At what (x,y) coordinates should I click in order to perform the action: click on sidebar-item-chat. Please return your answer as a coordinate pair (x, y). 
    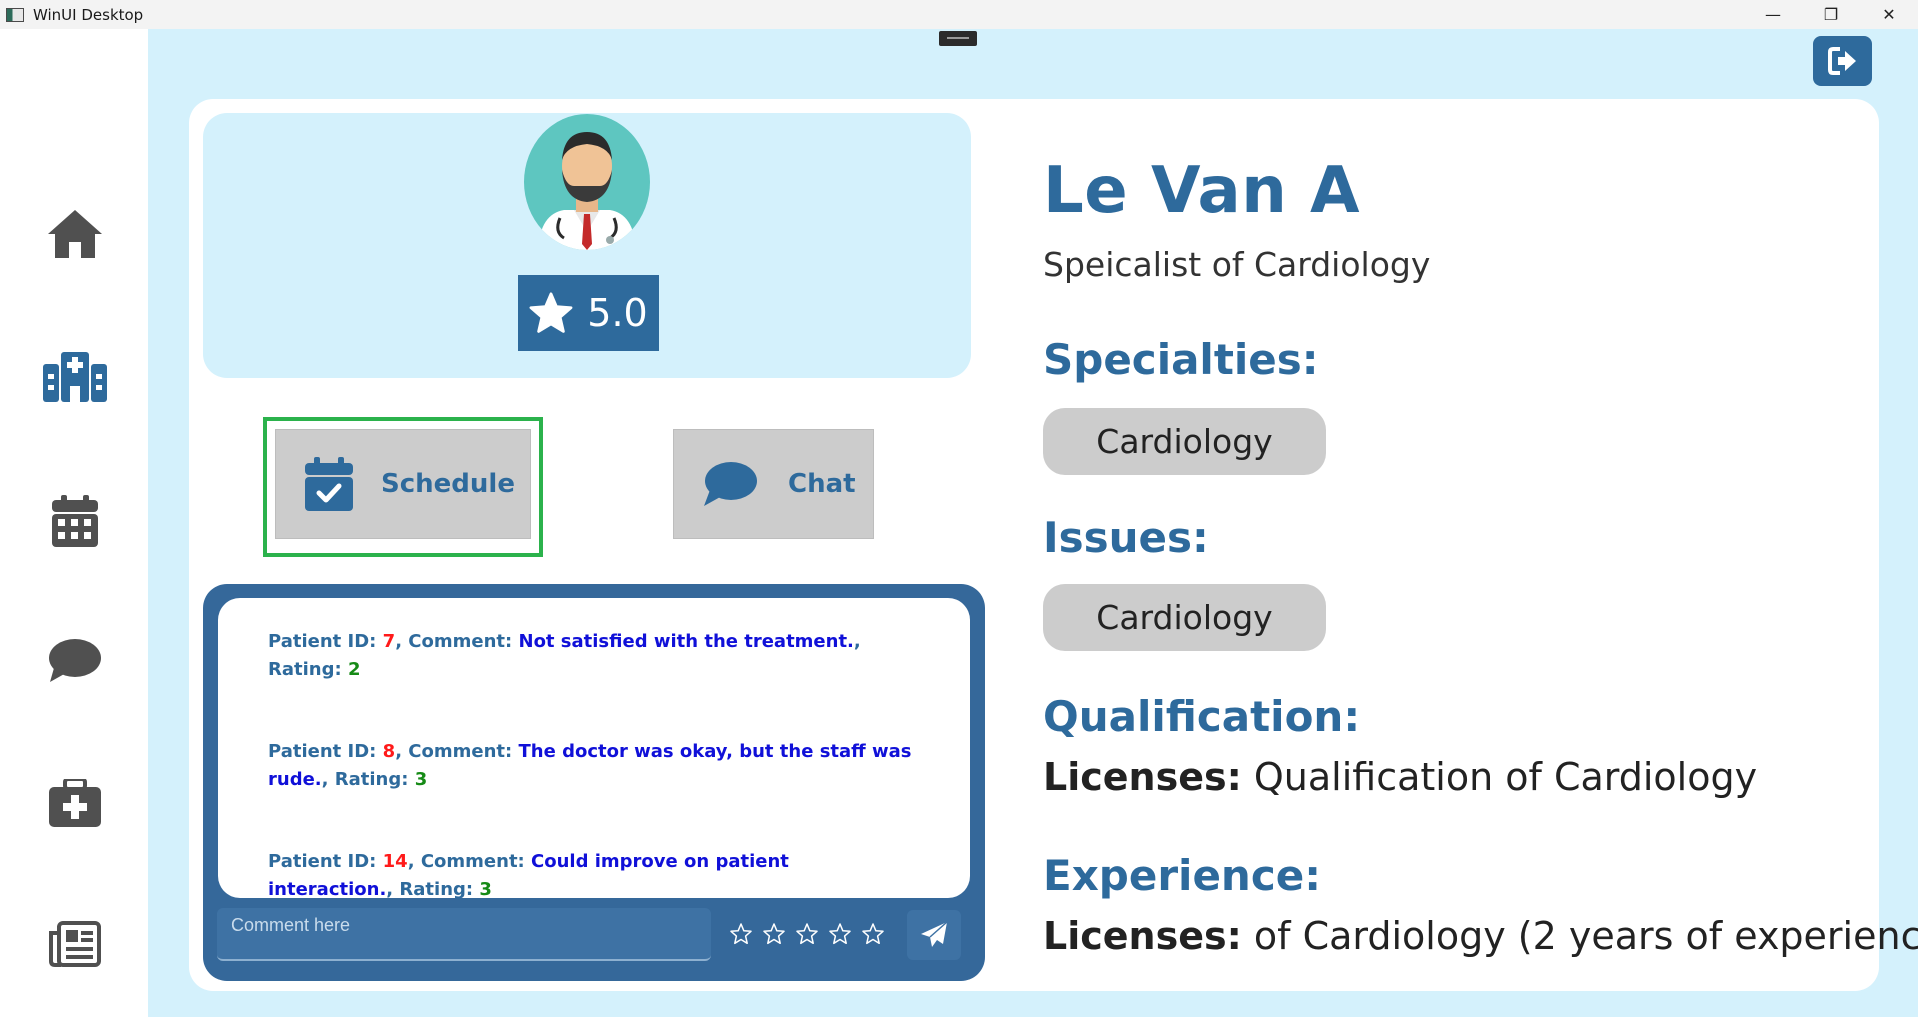
    Looking at the image, I should click on (75, 661).